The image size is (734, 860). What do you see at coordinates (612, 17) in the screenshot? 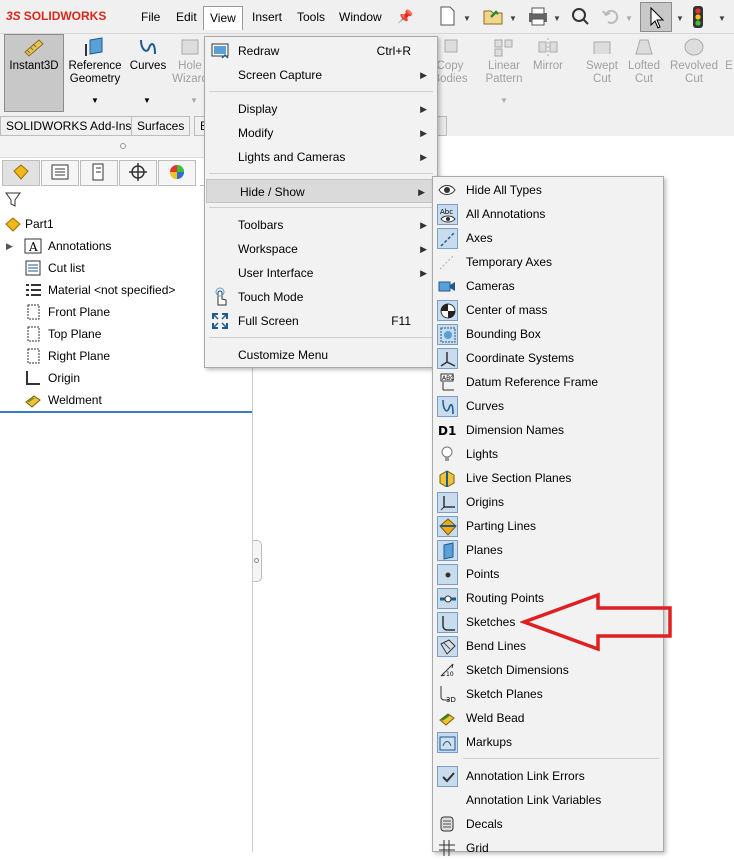
I see `undo-icon` at bounding box center [612, 17].